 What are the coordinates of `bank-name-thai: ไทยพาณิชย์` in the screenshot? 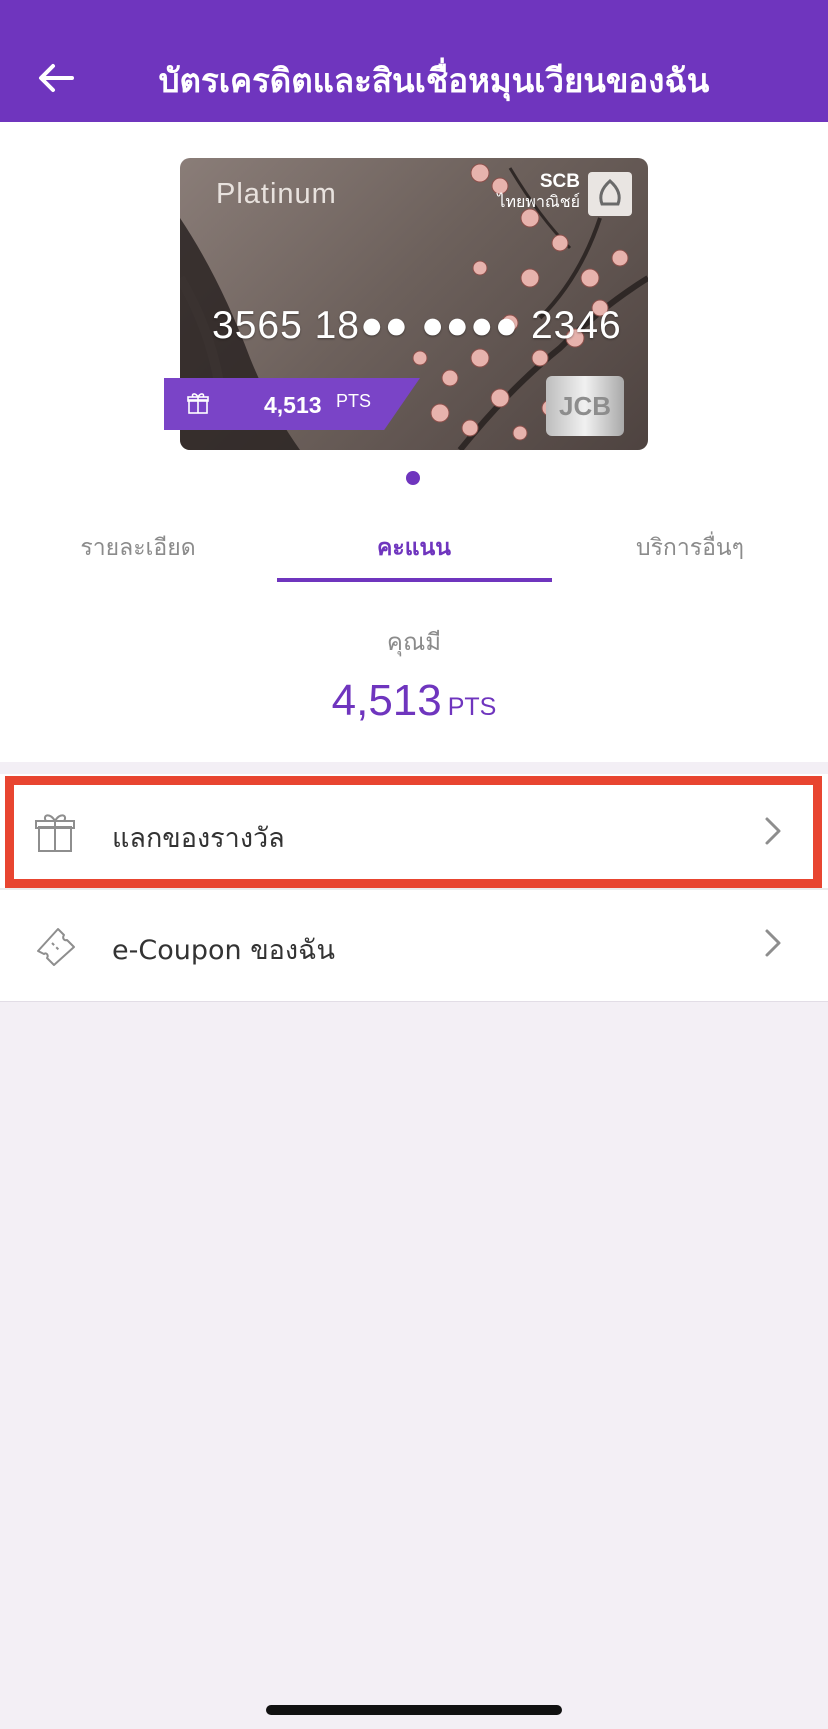 It's located at (538, 201).